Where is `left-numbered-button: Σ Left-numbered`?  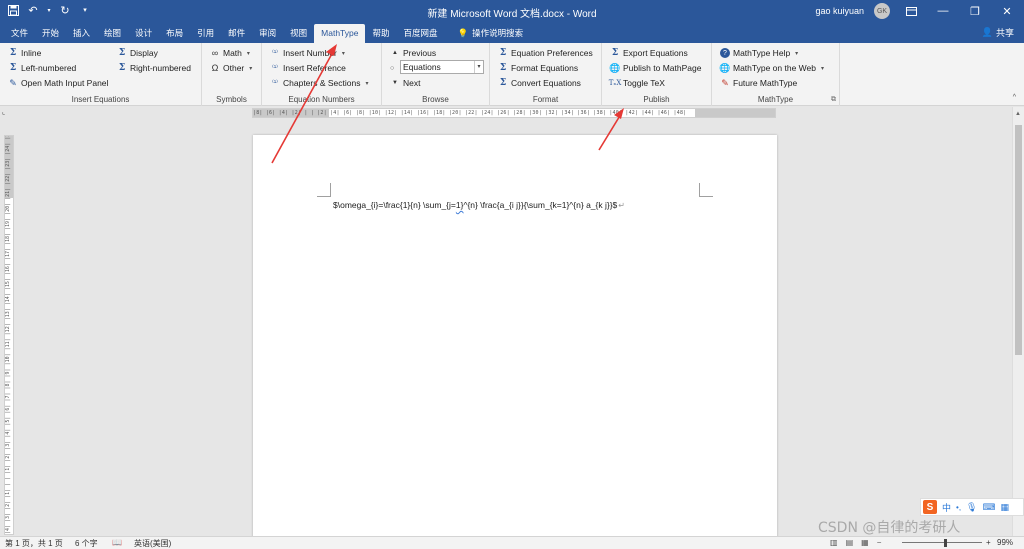 left-numbered-button: Σ Left-numbered is located at coordinates (42, 68).